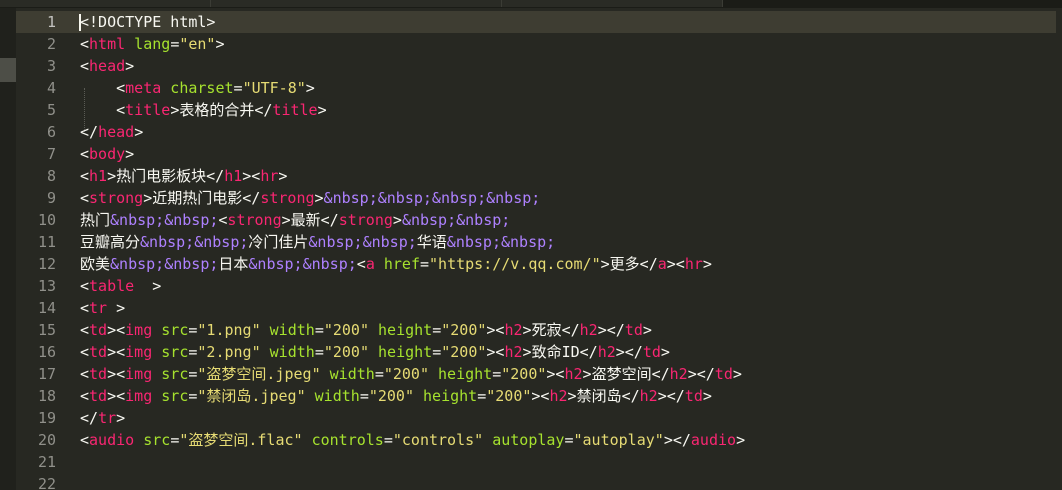 This screenshot has height=490, width=1062. Describe the element at coordinates (536, 110) in the screenshot. I see `code-line: 5 <title>表格的合并</title>` at that location.